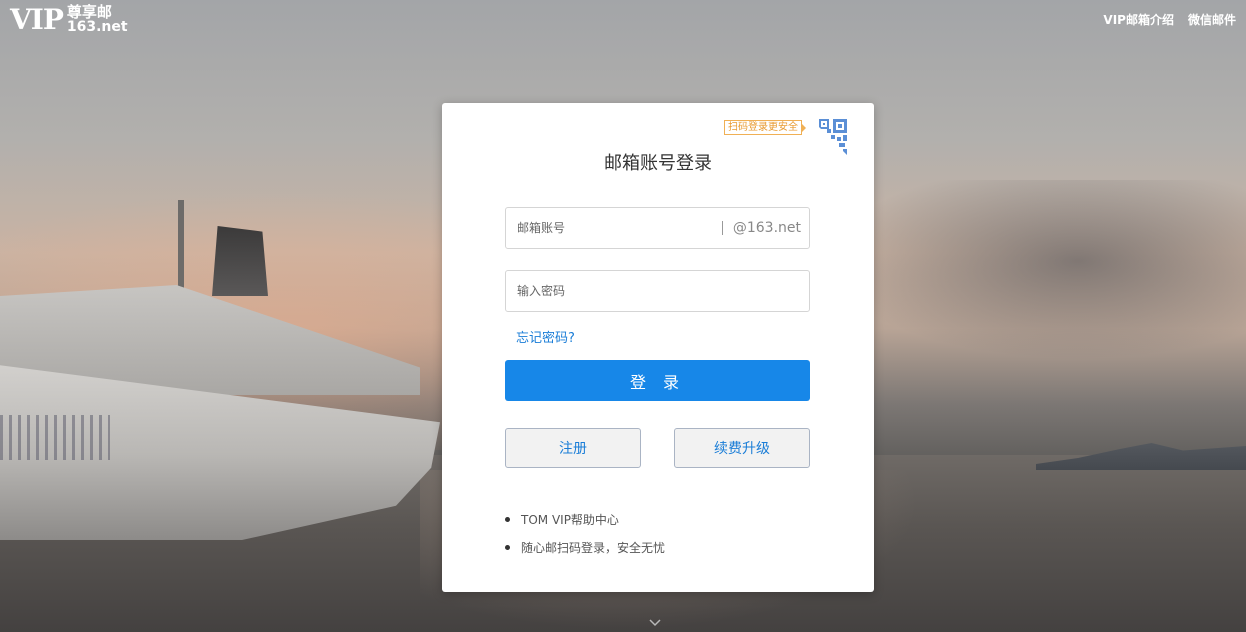 The image size is (1246, 632). Describe the element at coordinates (657, 380) in the screenshot. I see `login-button: 登 录` at that location.